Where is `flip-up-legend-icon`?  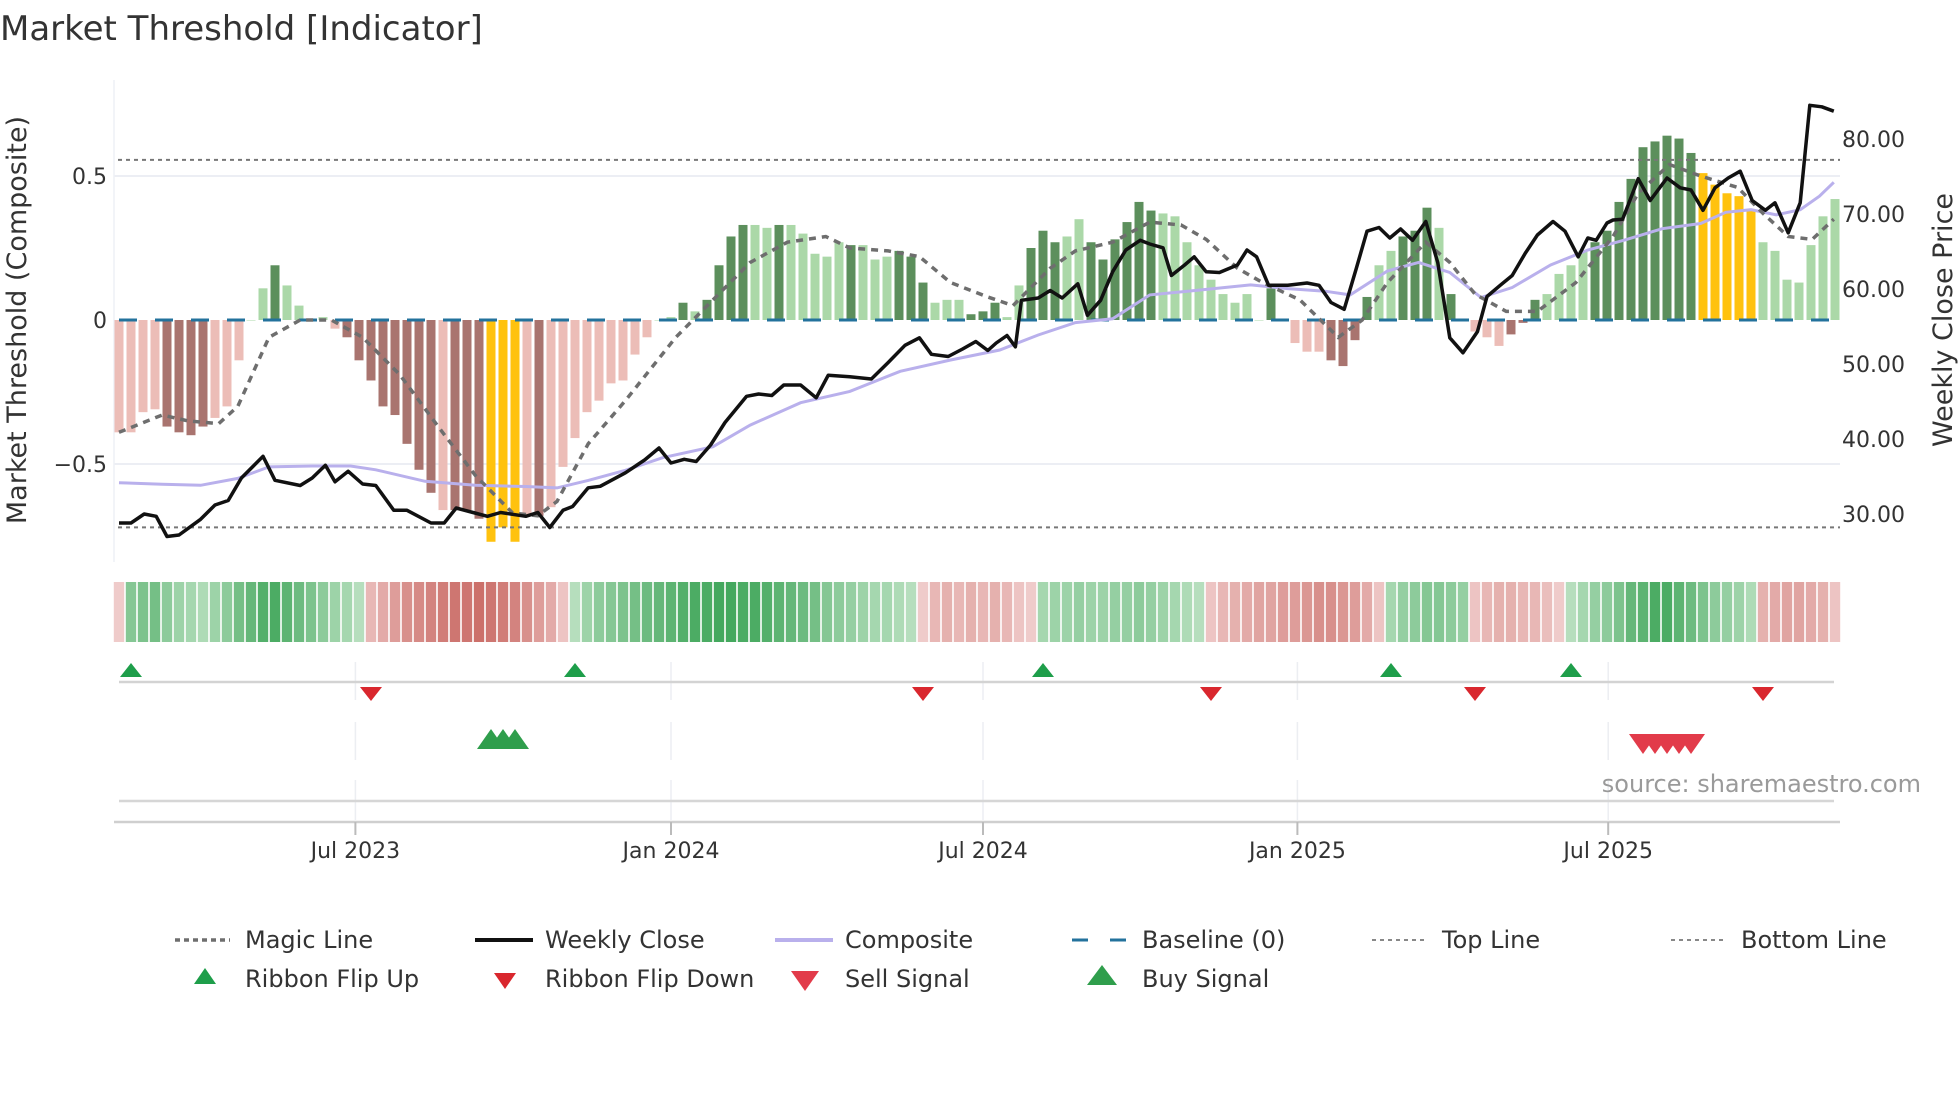 flip-up-legend-icon is located at coordinates (205, 976).